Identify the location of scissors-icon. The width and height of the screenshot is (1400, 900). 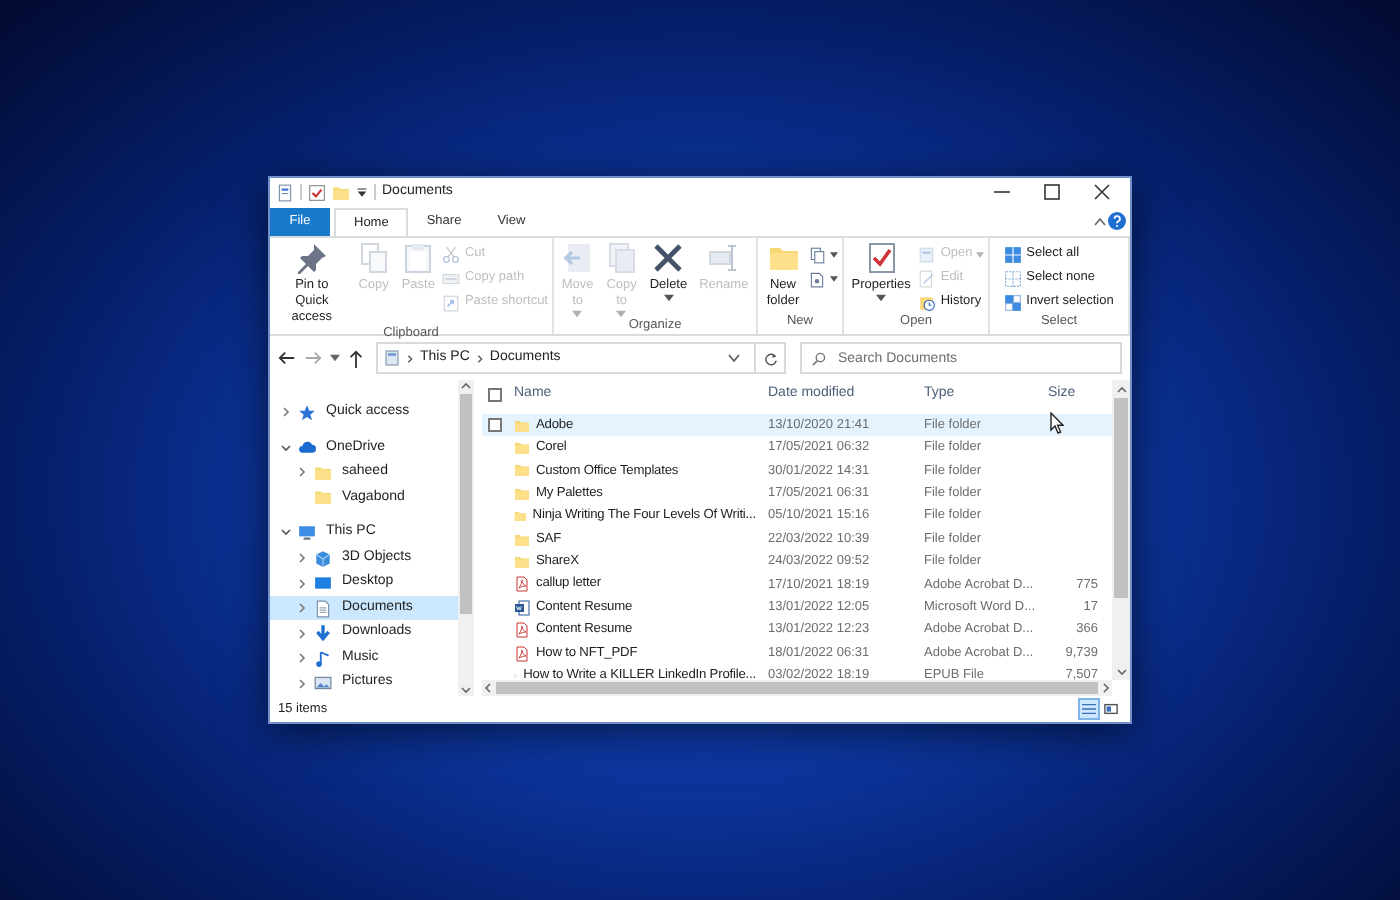
(451, 254).